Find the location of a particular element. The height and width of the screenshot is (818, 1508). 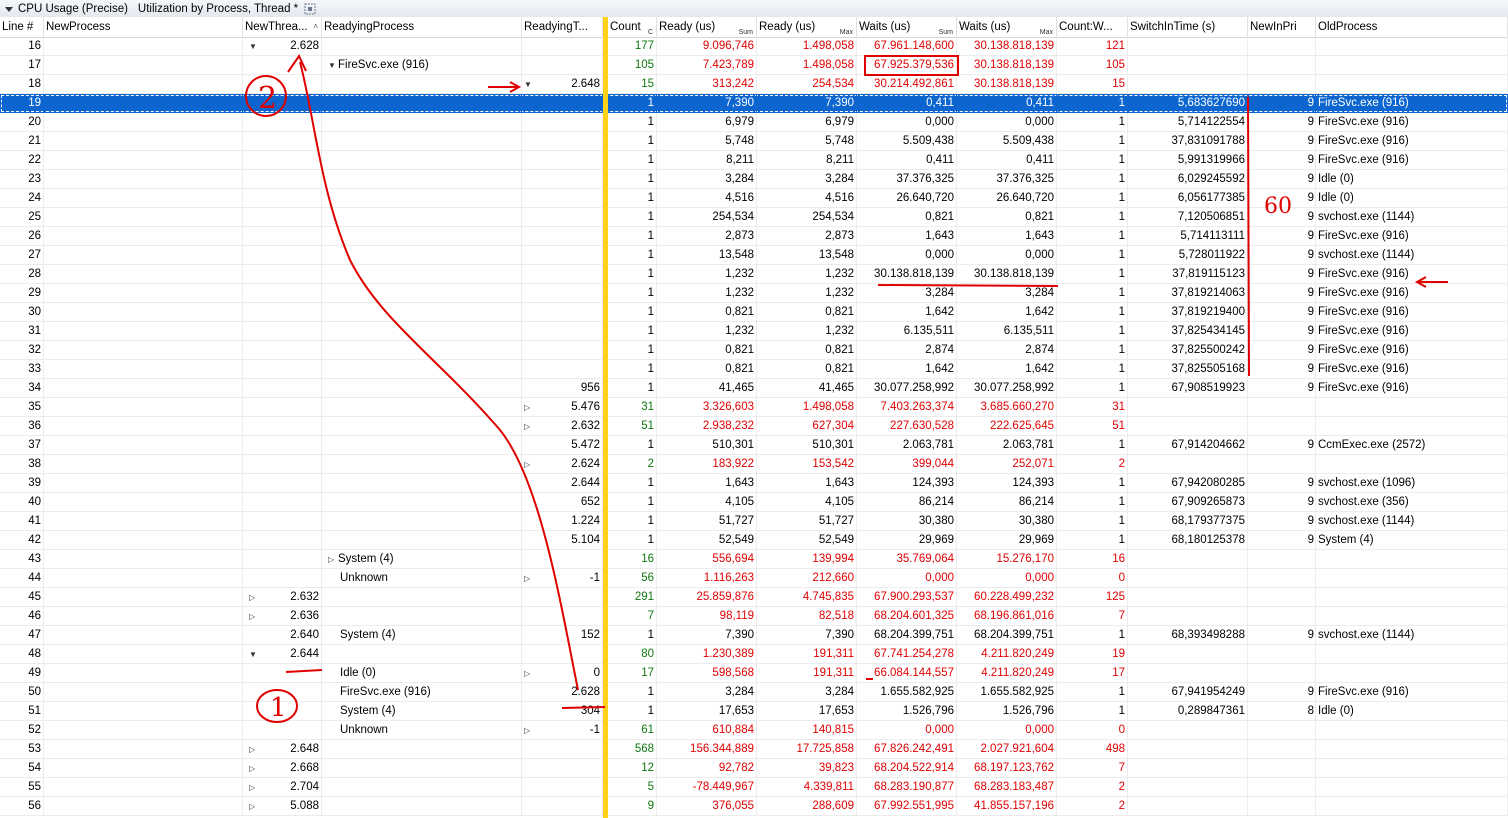

hdr-readying-process: ReadyingProcess is located at coordinates (422, 27).